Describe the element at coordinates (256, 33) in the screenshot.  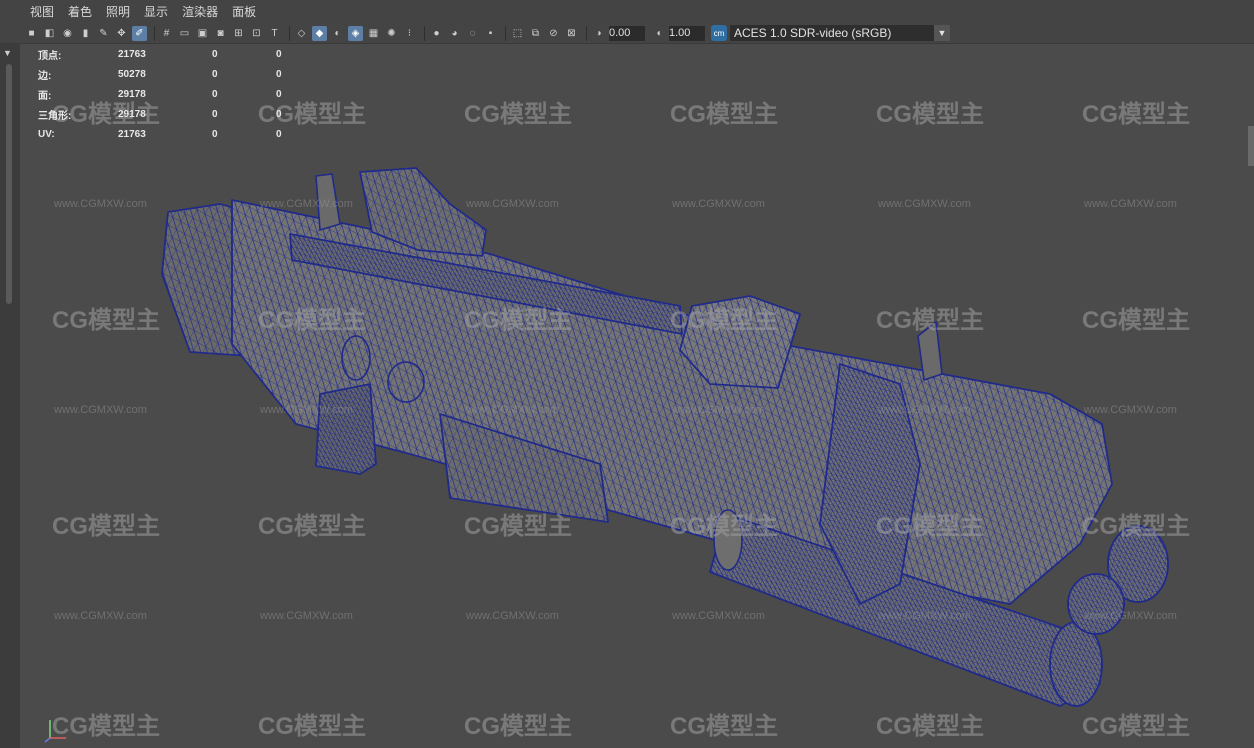
I see `safe-action-icon: ⊡` at that location.